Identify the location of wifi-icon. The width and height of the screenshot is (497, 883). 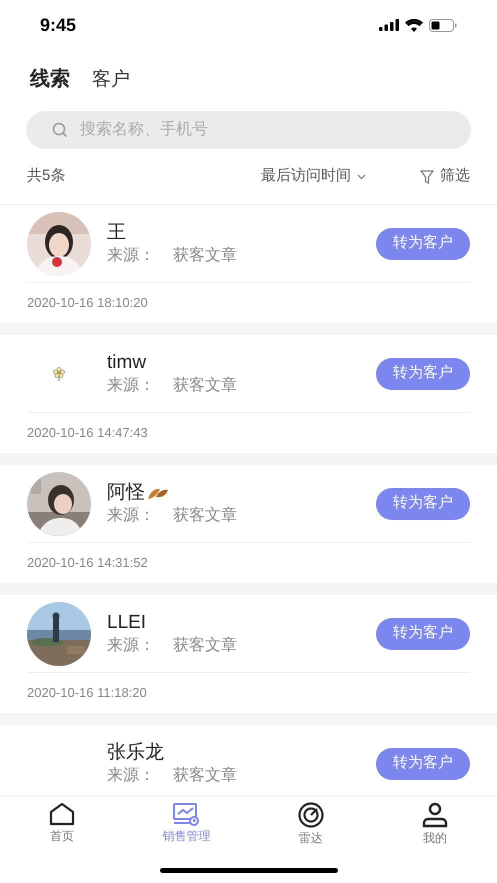
(414, 25).